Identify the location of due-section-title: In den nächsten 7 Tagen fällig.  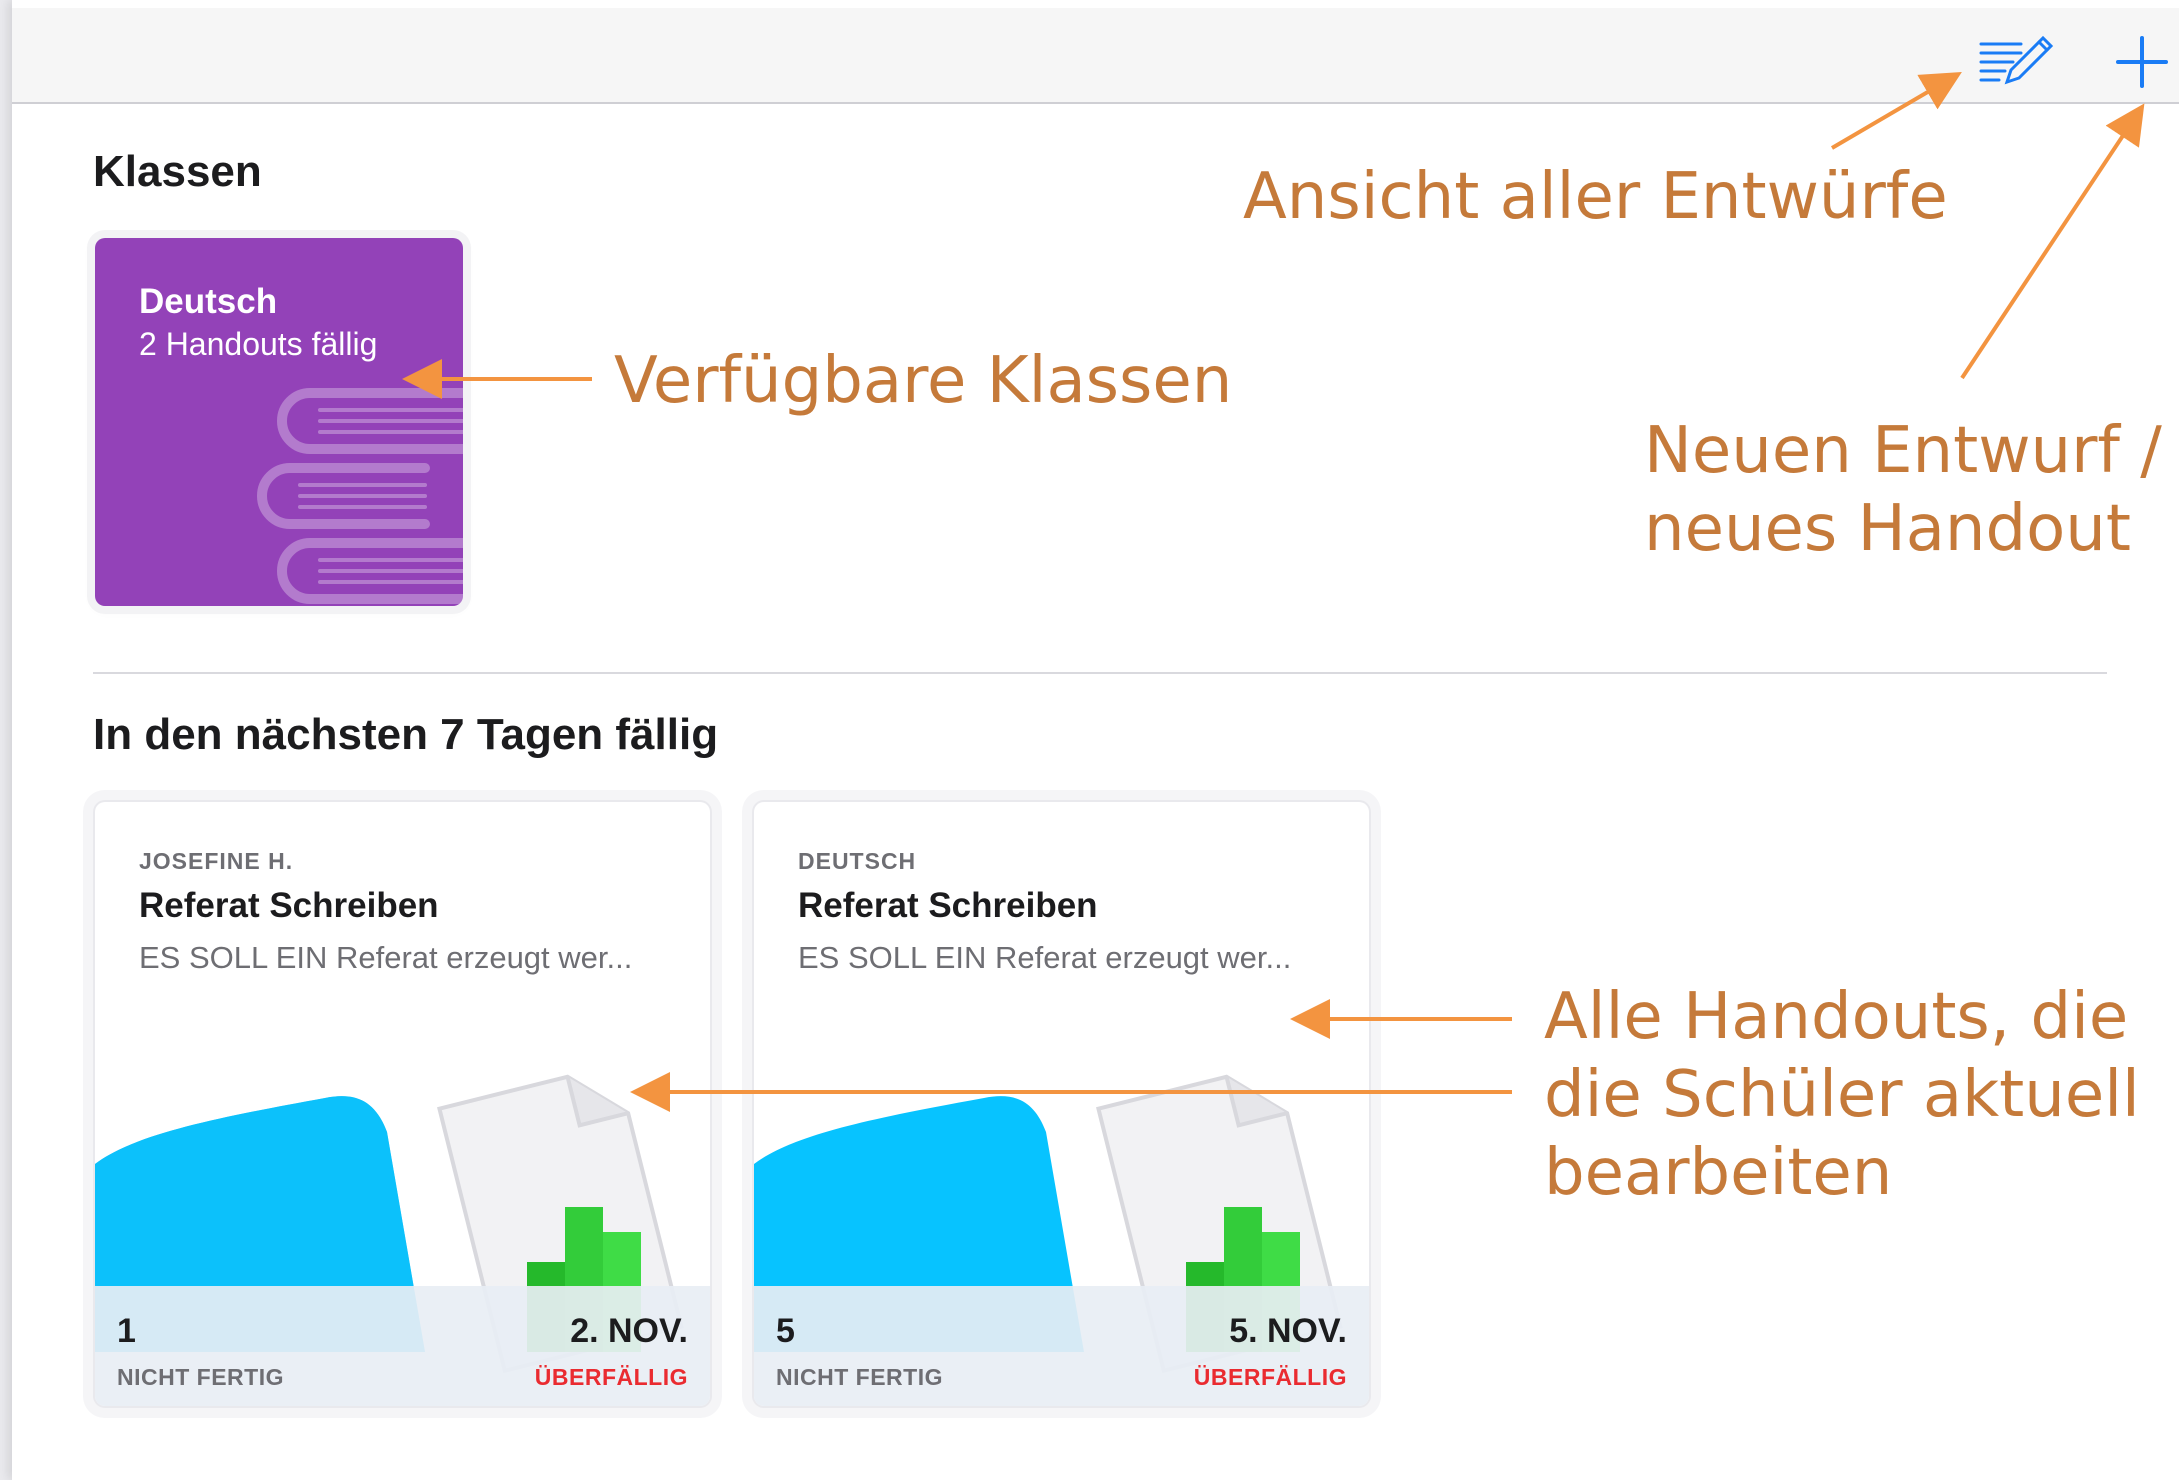
(406, 734).